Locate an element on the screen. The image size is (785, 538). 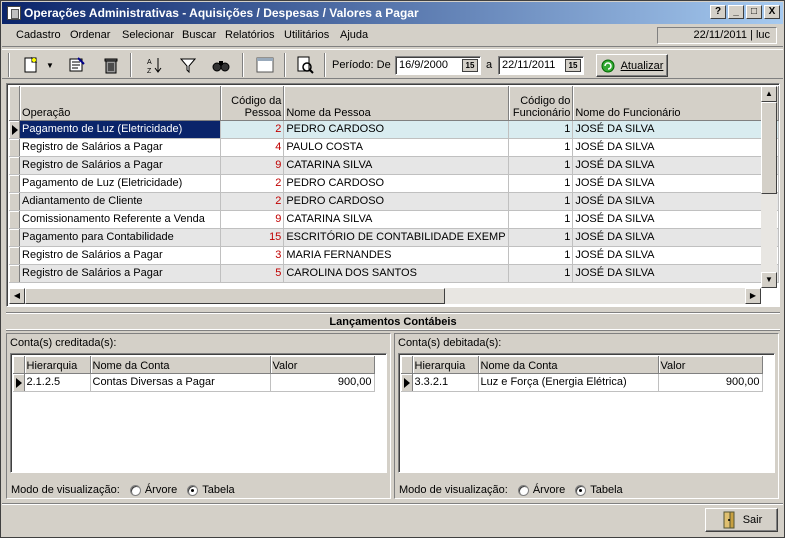
view-icon is located at coordinates (265, 65).